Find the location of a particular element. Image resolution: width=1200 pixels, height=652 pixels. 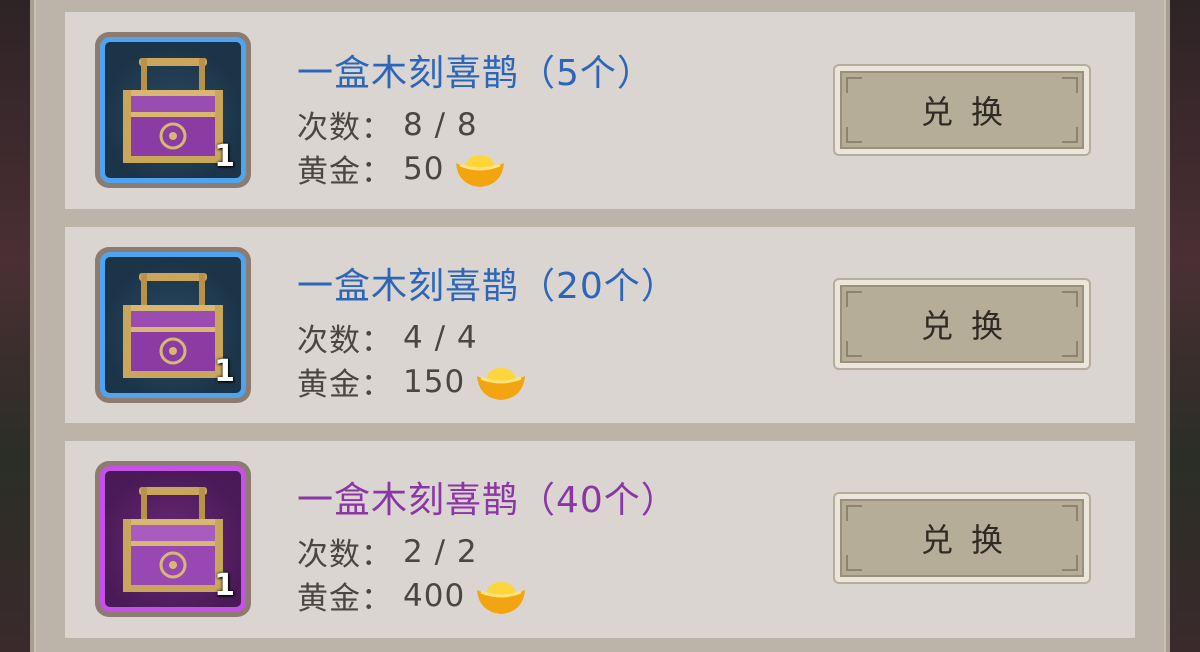

times-line: 次数： 8 / 8 is located at coordinates (387, 124).